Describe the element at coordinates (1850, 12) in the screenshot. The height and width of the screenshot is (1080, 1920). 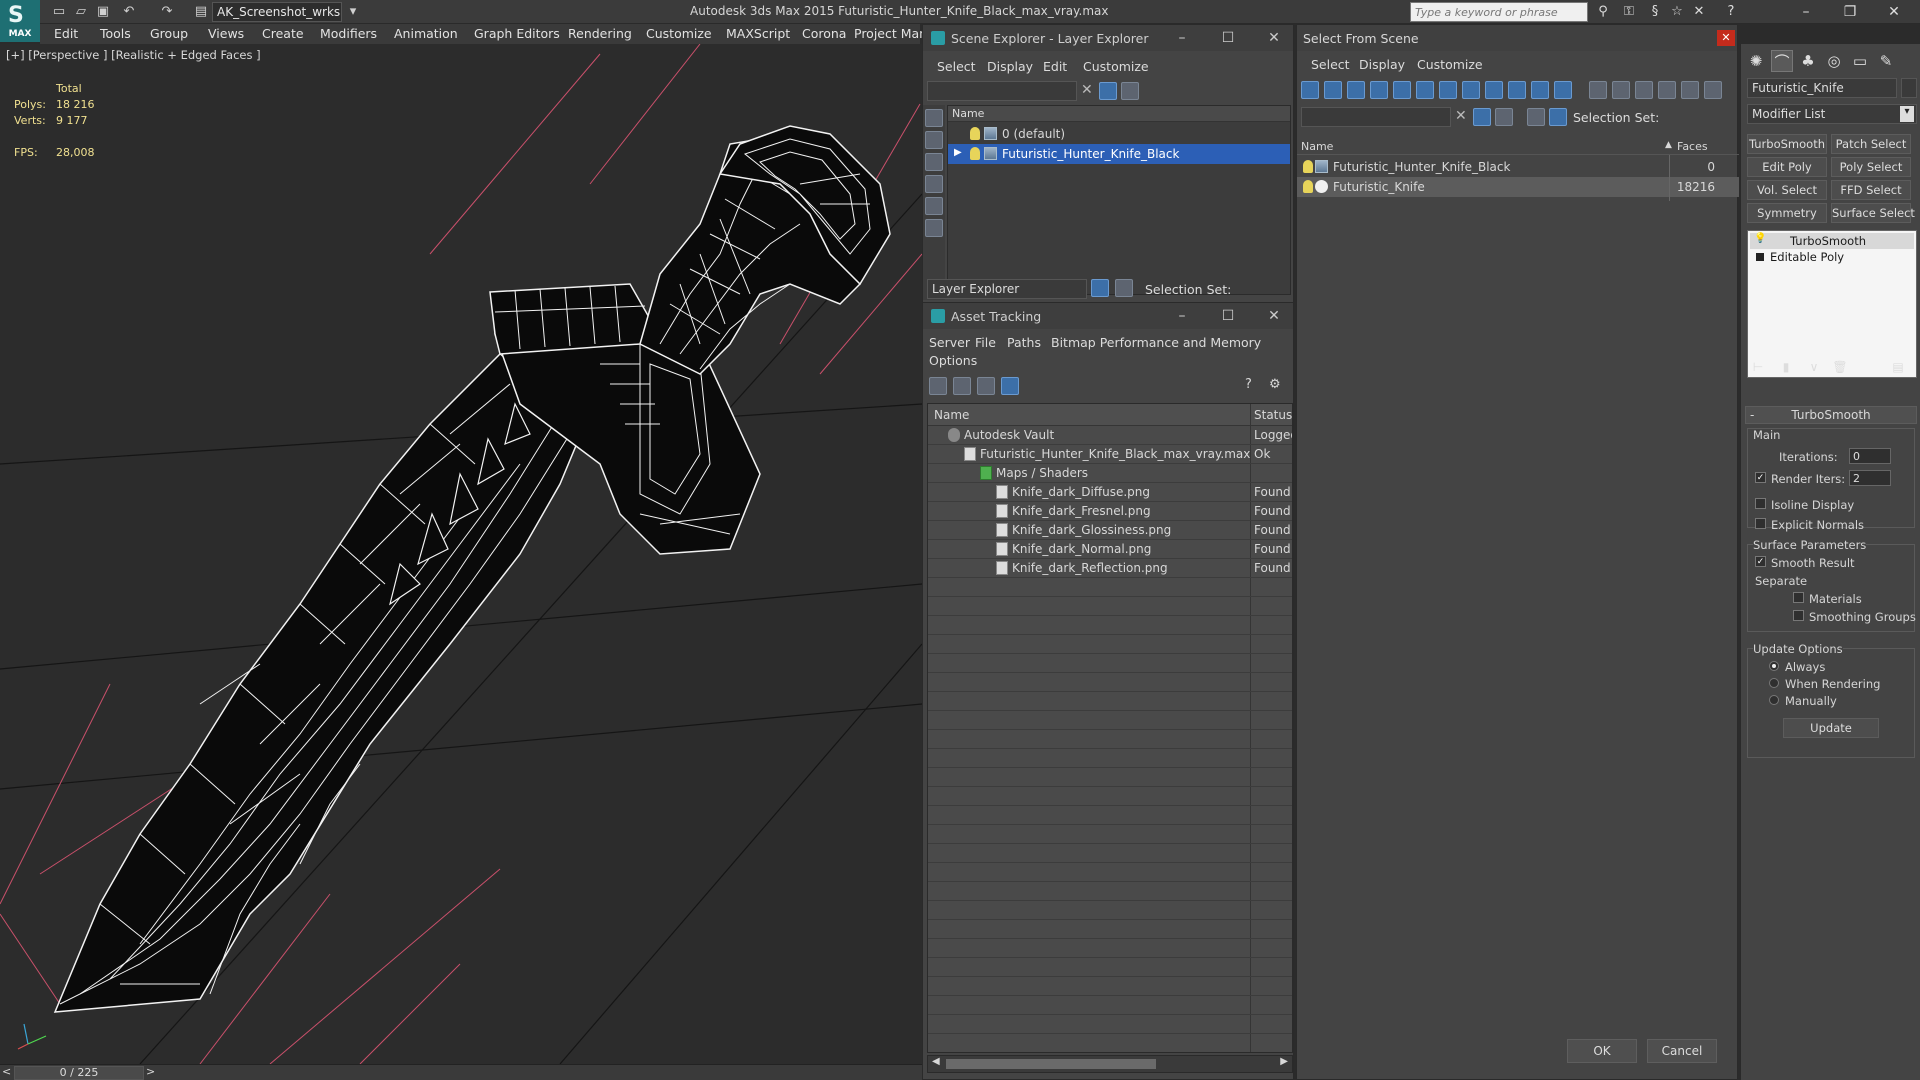
I see `maximize-button: ❐` at that location.